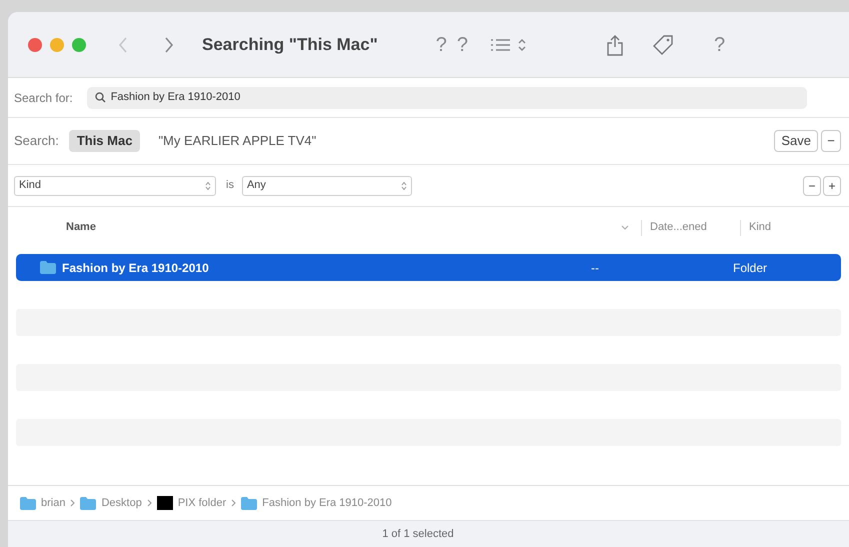  I want to click on path-item: brian, so click(53, 503).